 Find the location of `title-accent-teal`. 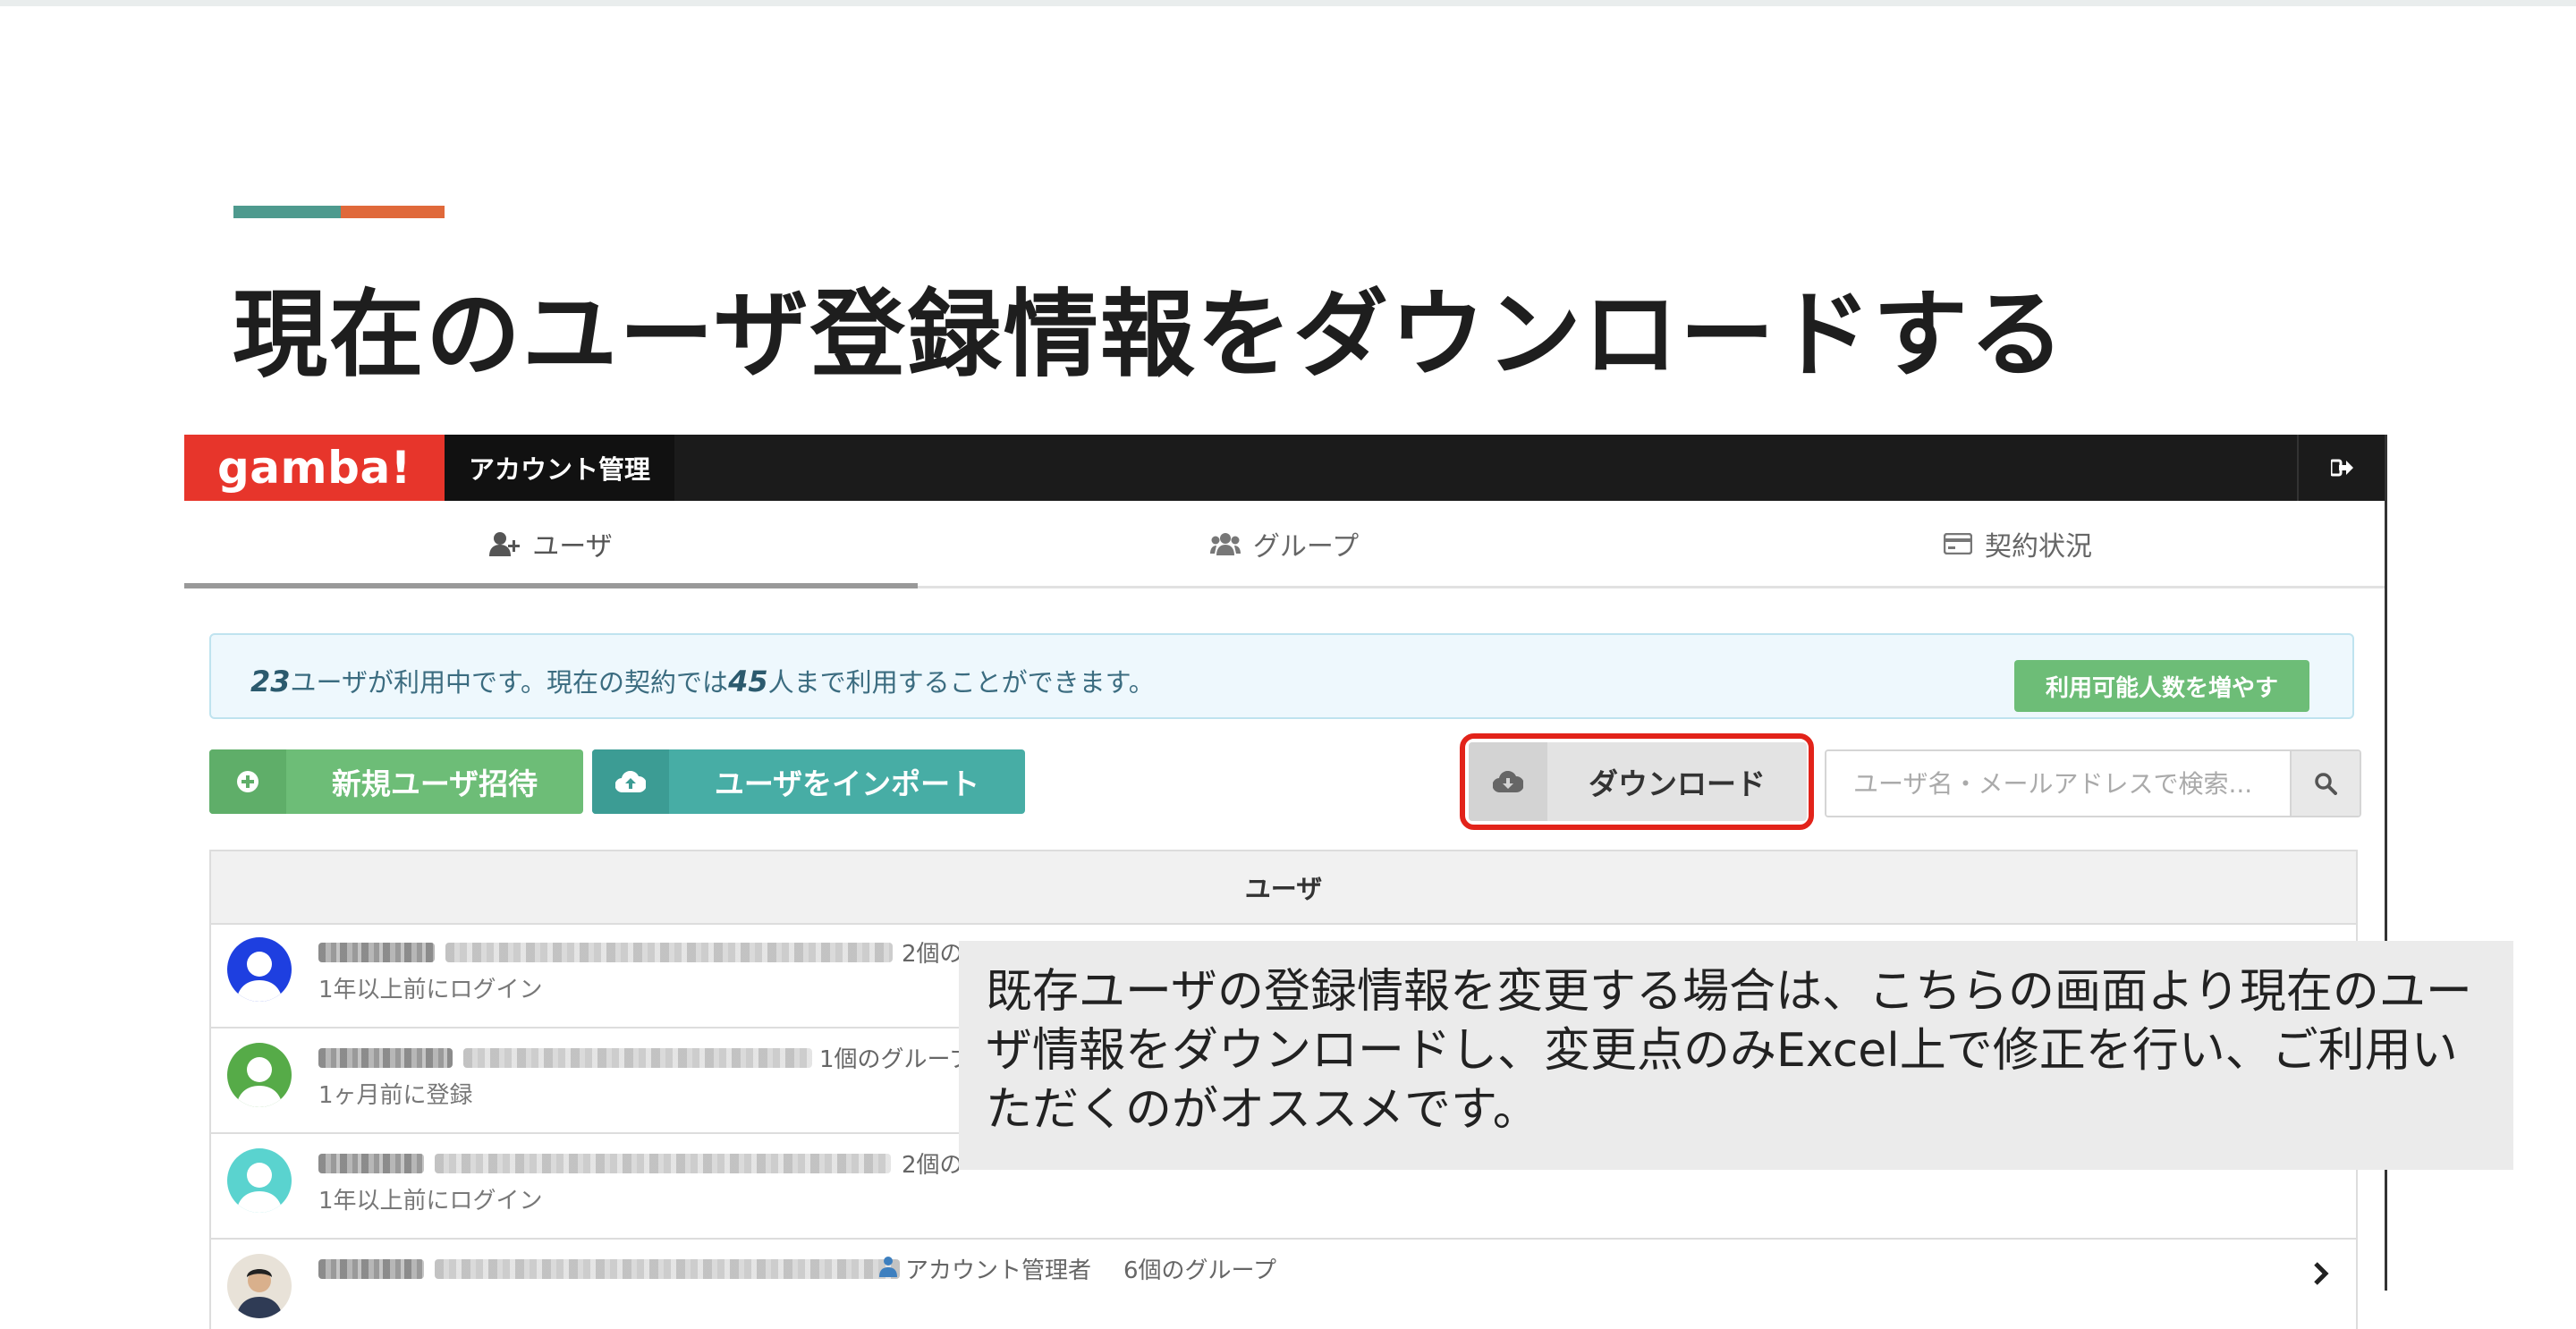

title-accent-teal is located at coordinates (287, 212).